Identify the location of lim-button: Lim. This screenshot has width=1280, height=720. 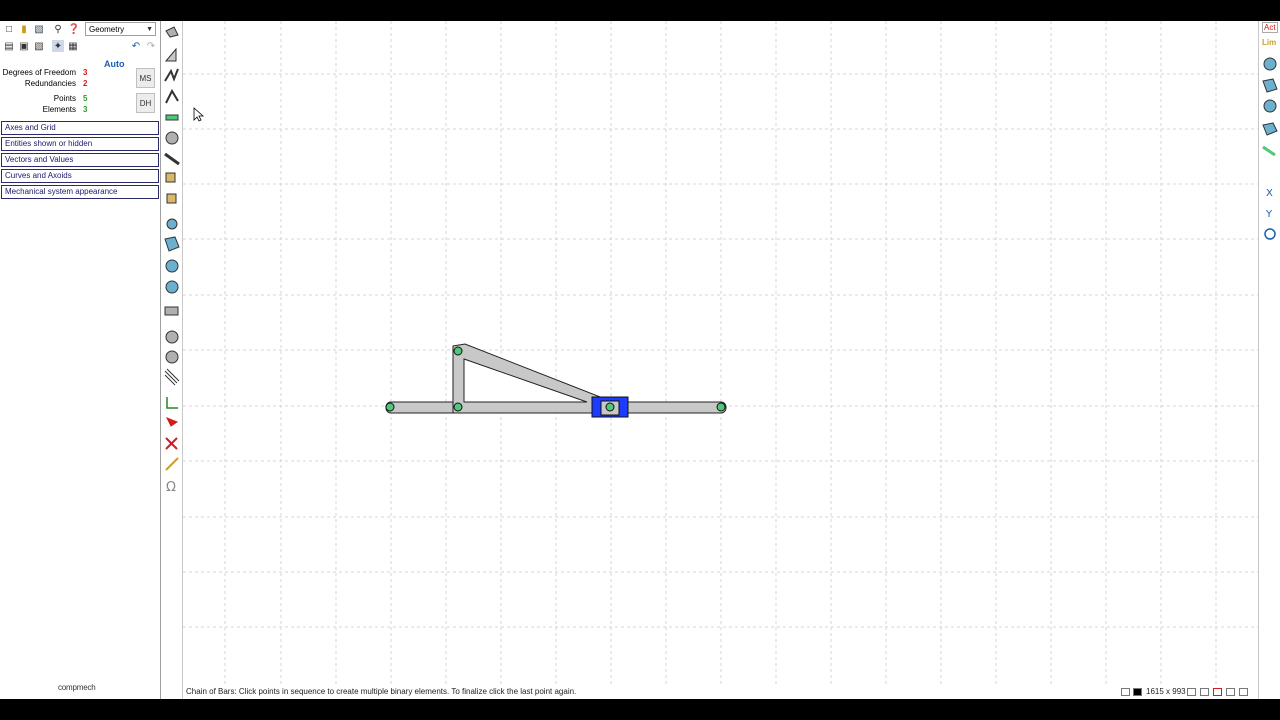
(1269, 42).